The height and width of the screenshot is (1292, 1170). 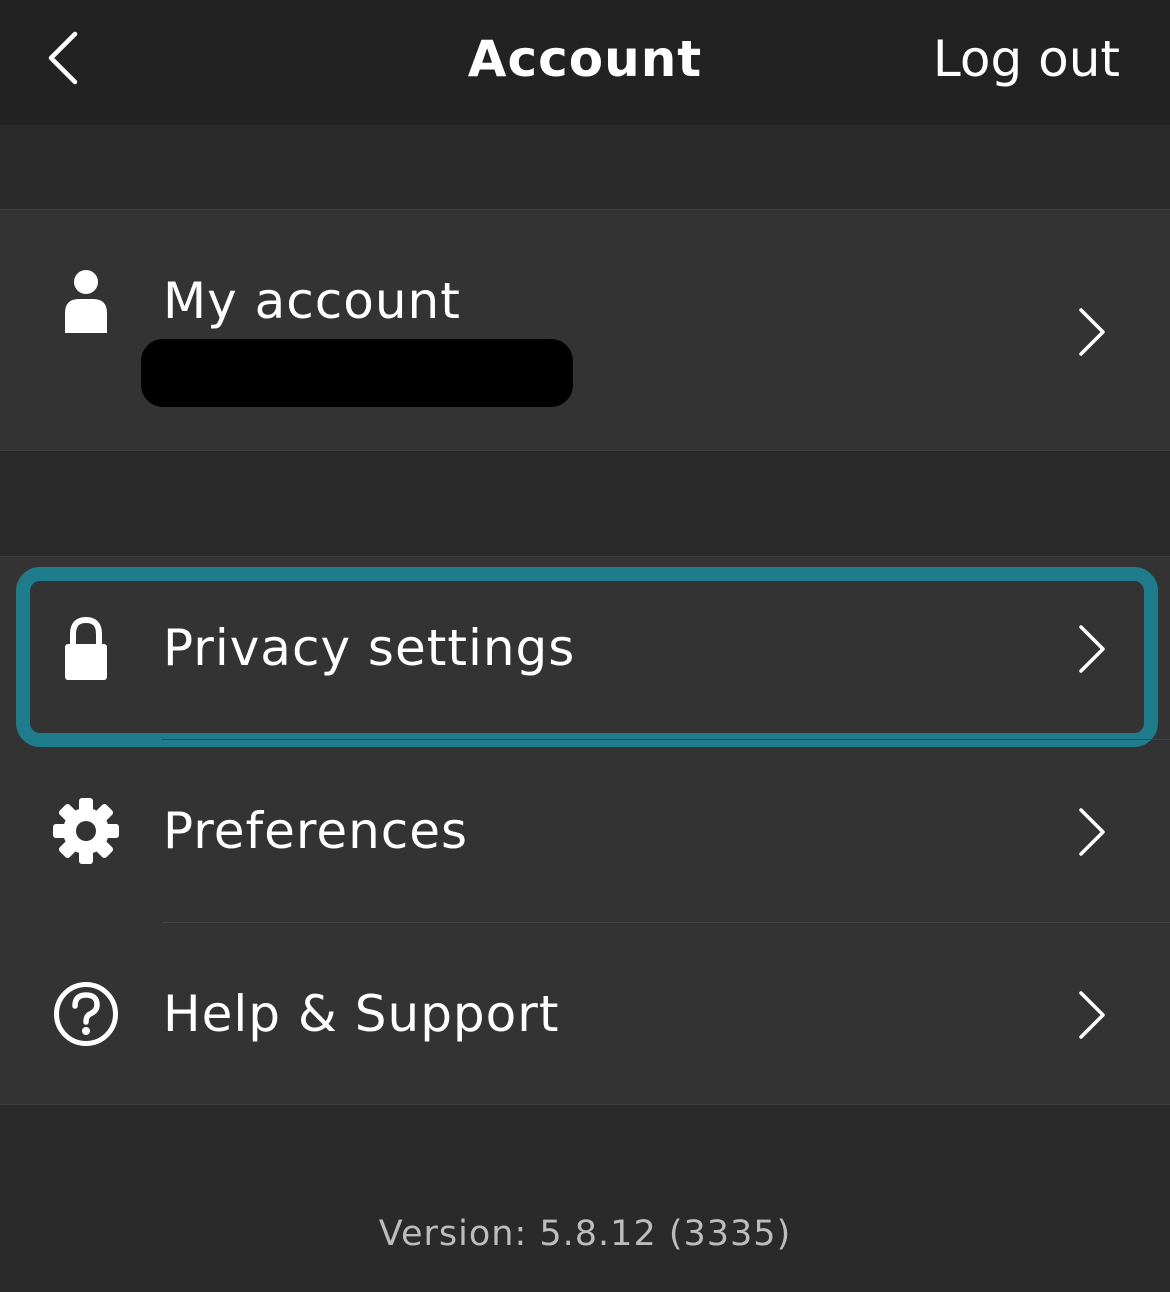 I want to click on person-icon, so click(x=86, y=301).